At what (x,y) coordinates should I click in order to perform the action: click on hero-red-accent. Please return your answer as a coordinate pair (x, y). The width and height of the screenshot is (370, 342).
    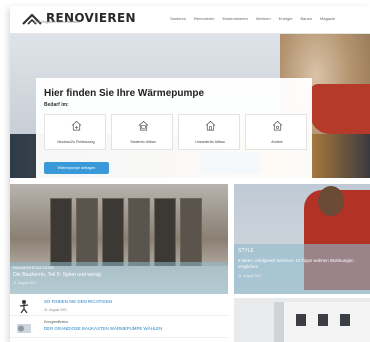
    Looking at the image, I should click on (340, 109).